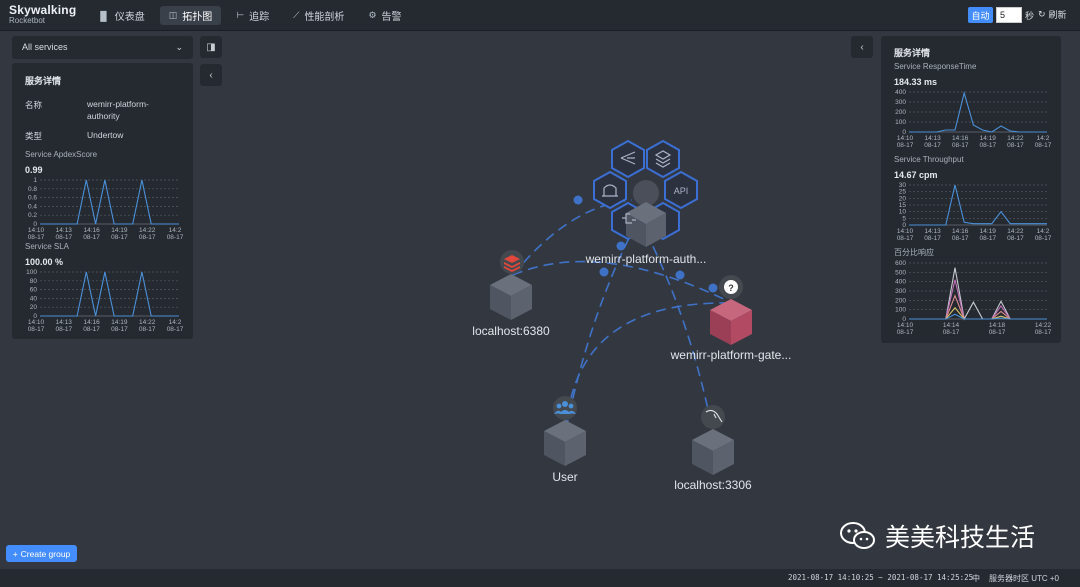  Describe the element at coordinates (713, 485) in the screenshot. I see `node-label-mysql: localhost:3306` at that location.